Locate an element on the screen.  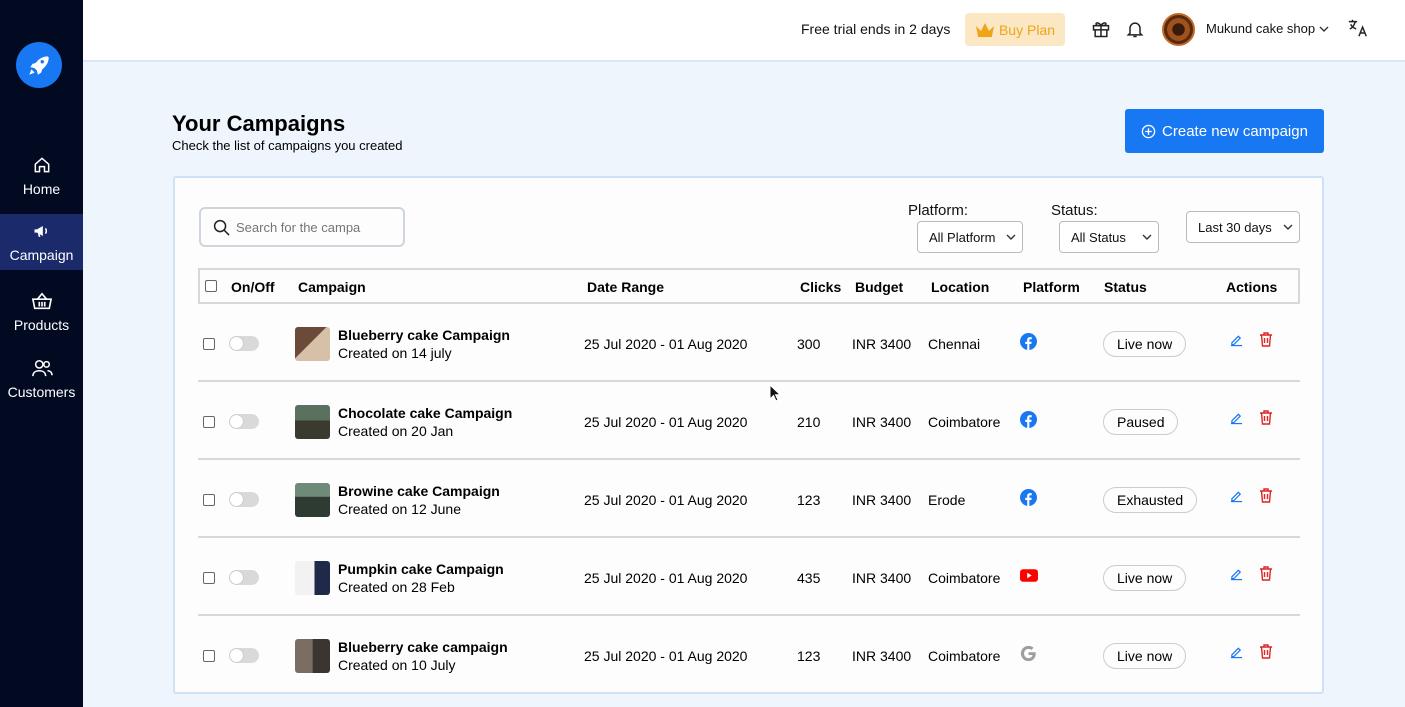
sidebar-item-home: Home is located at coordinates (41, 176).